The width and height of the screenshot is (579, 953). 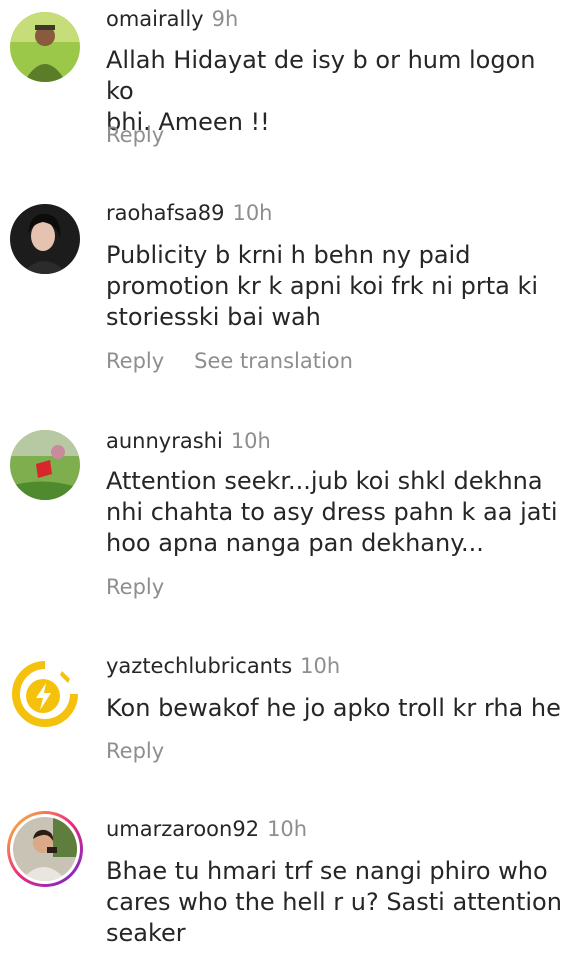 What do you see at coordinates (333, 708) in the screenshot?
I see `comment-text-line: Kon bewakof he jo apko troll kr rha he` at bounding box center [333, 708].